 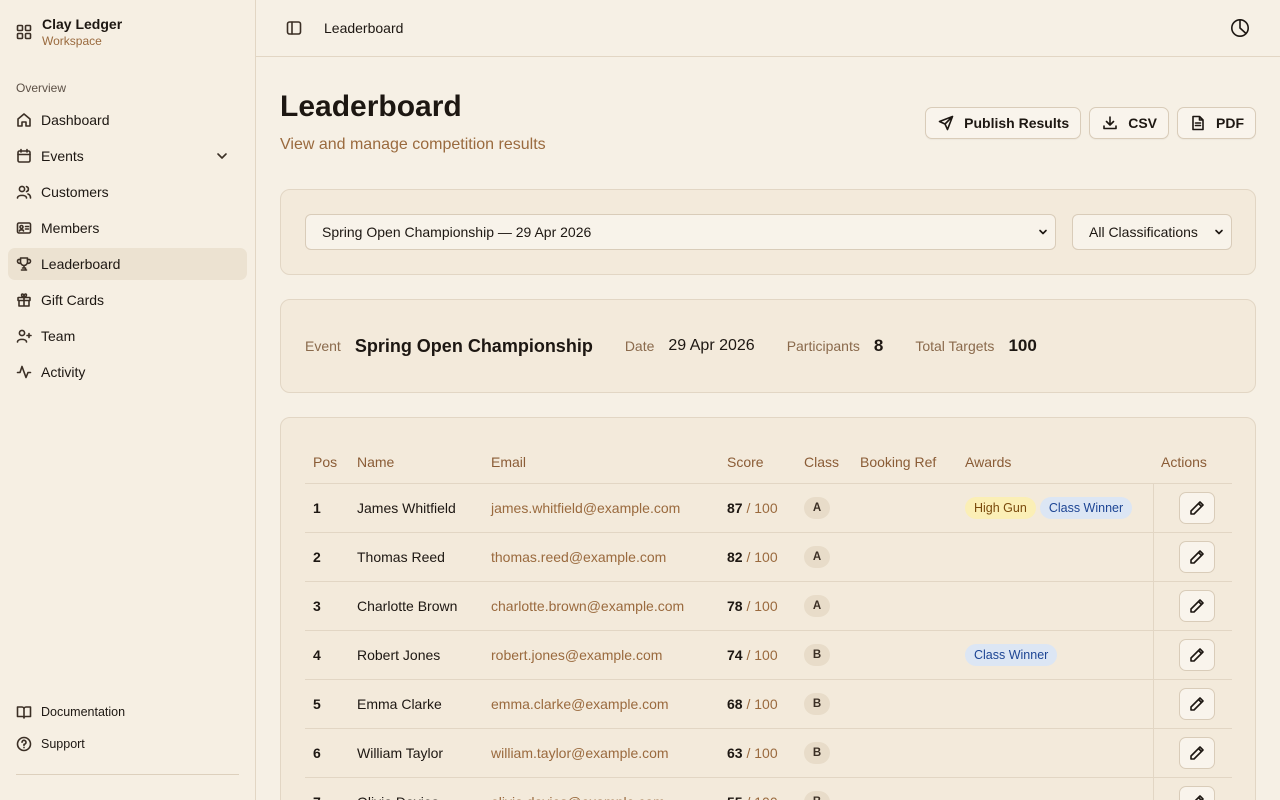 I want to click on column-header-awards: Awards, so click(x=1055, y=462).